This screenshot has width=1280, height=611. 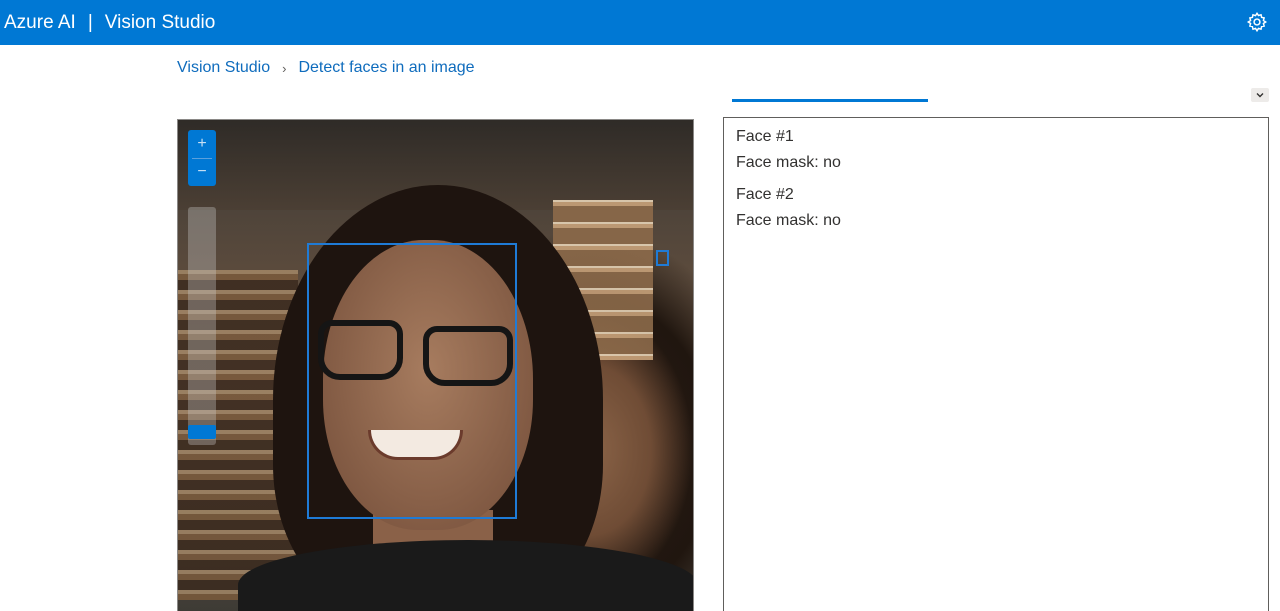 I want to click on breadcrumb-current-page: Detect faces in an image, so click(x=386, y=68).